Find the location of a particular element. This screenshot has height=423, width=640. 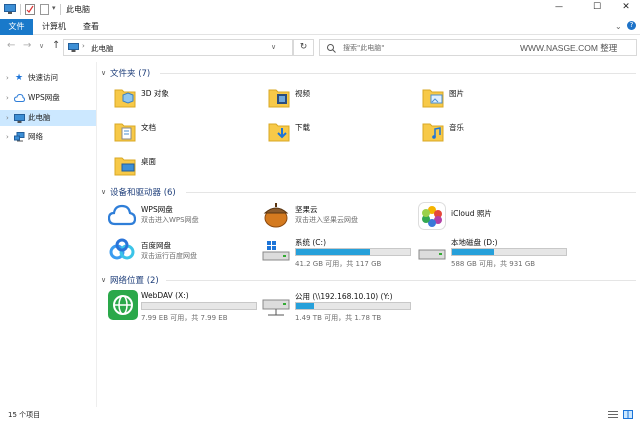

folder-label: 3D 对象 is located at coordinates (155, 93).